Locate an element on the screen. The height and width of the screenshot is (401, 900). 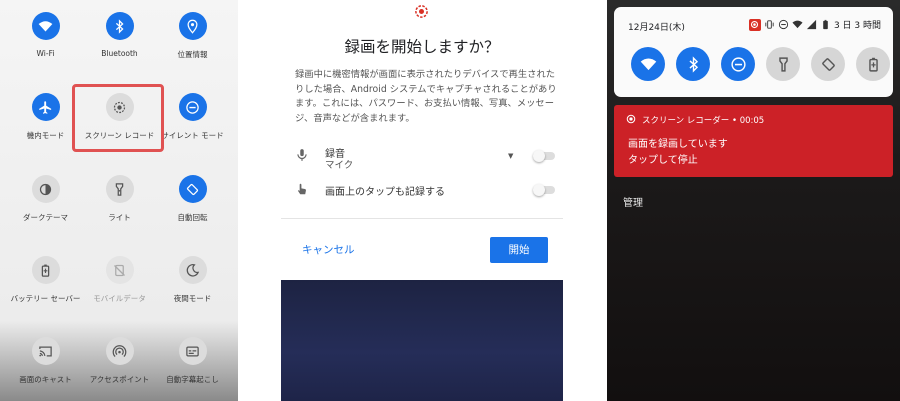
qs-wifi is located at coordinates (648, 64).